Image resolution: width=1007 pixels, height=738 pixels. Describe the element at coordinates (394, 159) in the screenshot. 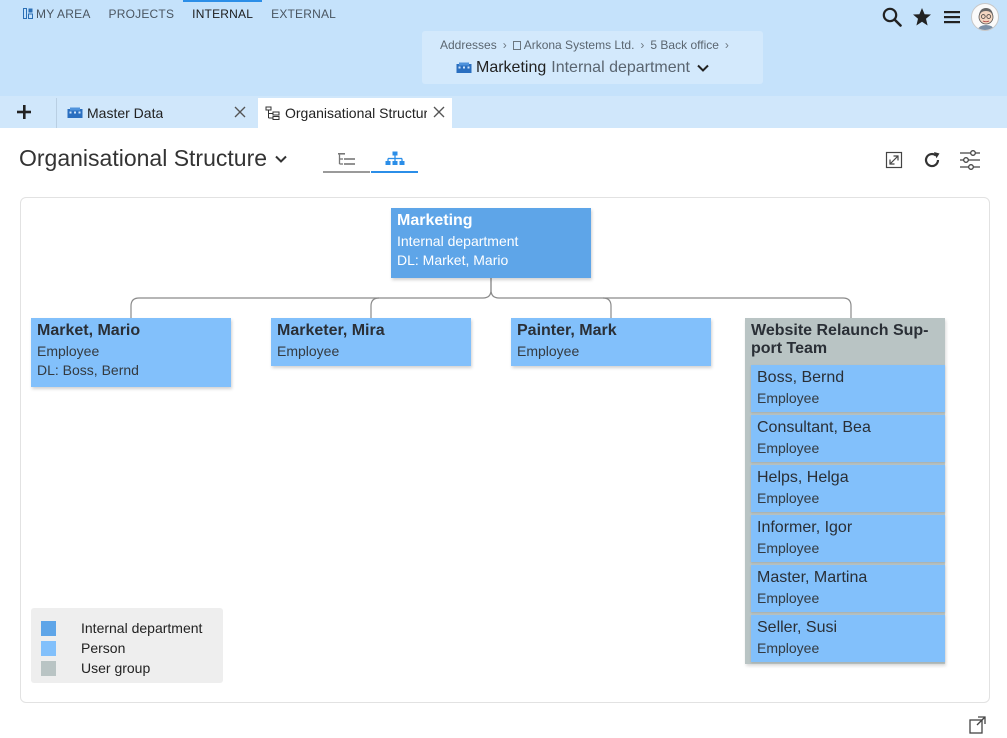

I see `org-chart-icon` at that location.